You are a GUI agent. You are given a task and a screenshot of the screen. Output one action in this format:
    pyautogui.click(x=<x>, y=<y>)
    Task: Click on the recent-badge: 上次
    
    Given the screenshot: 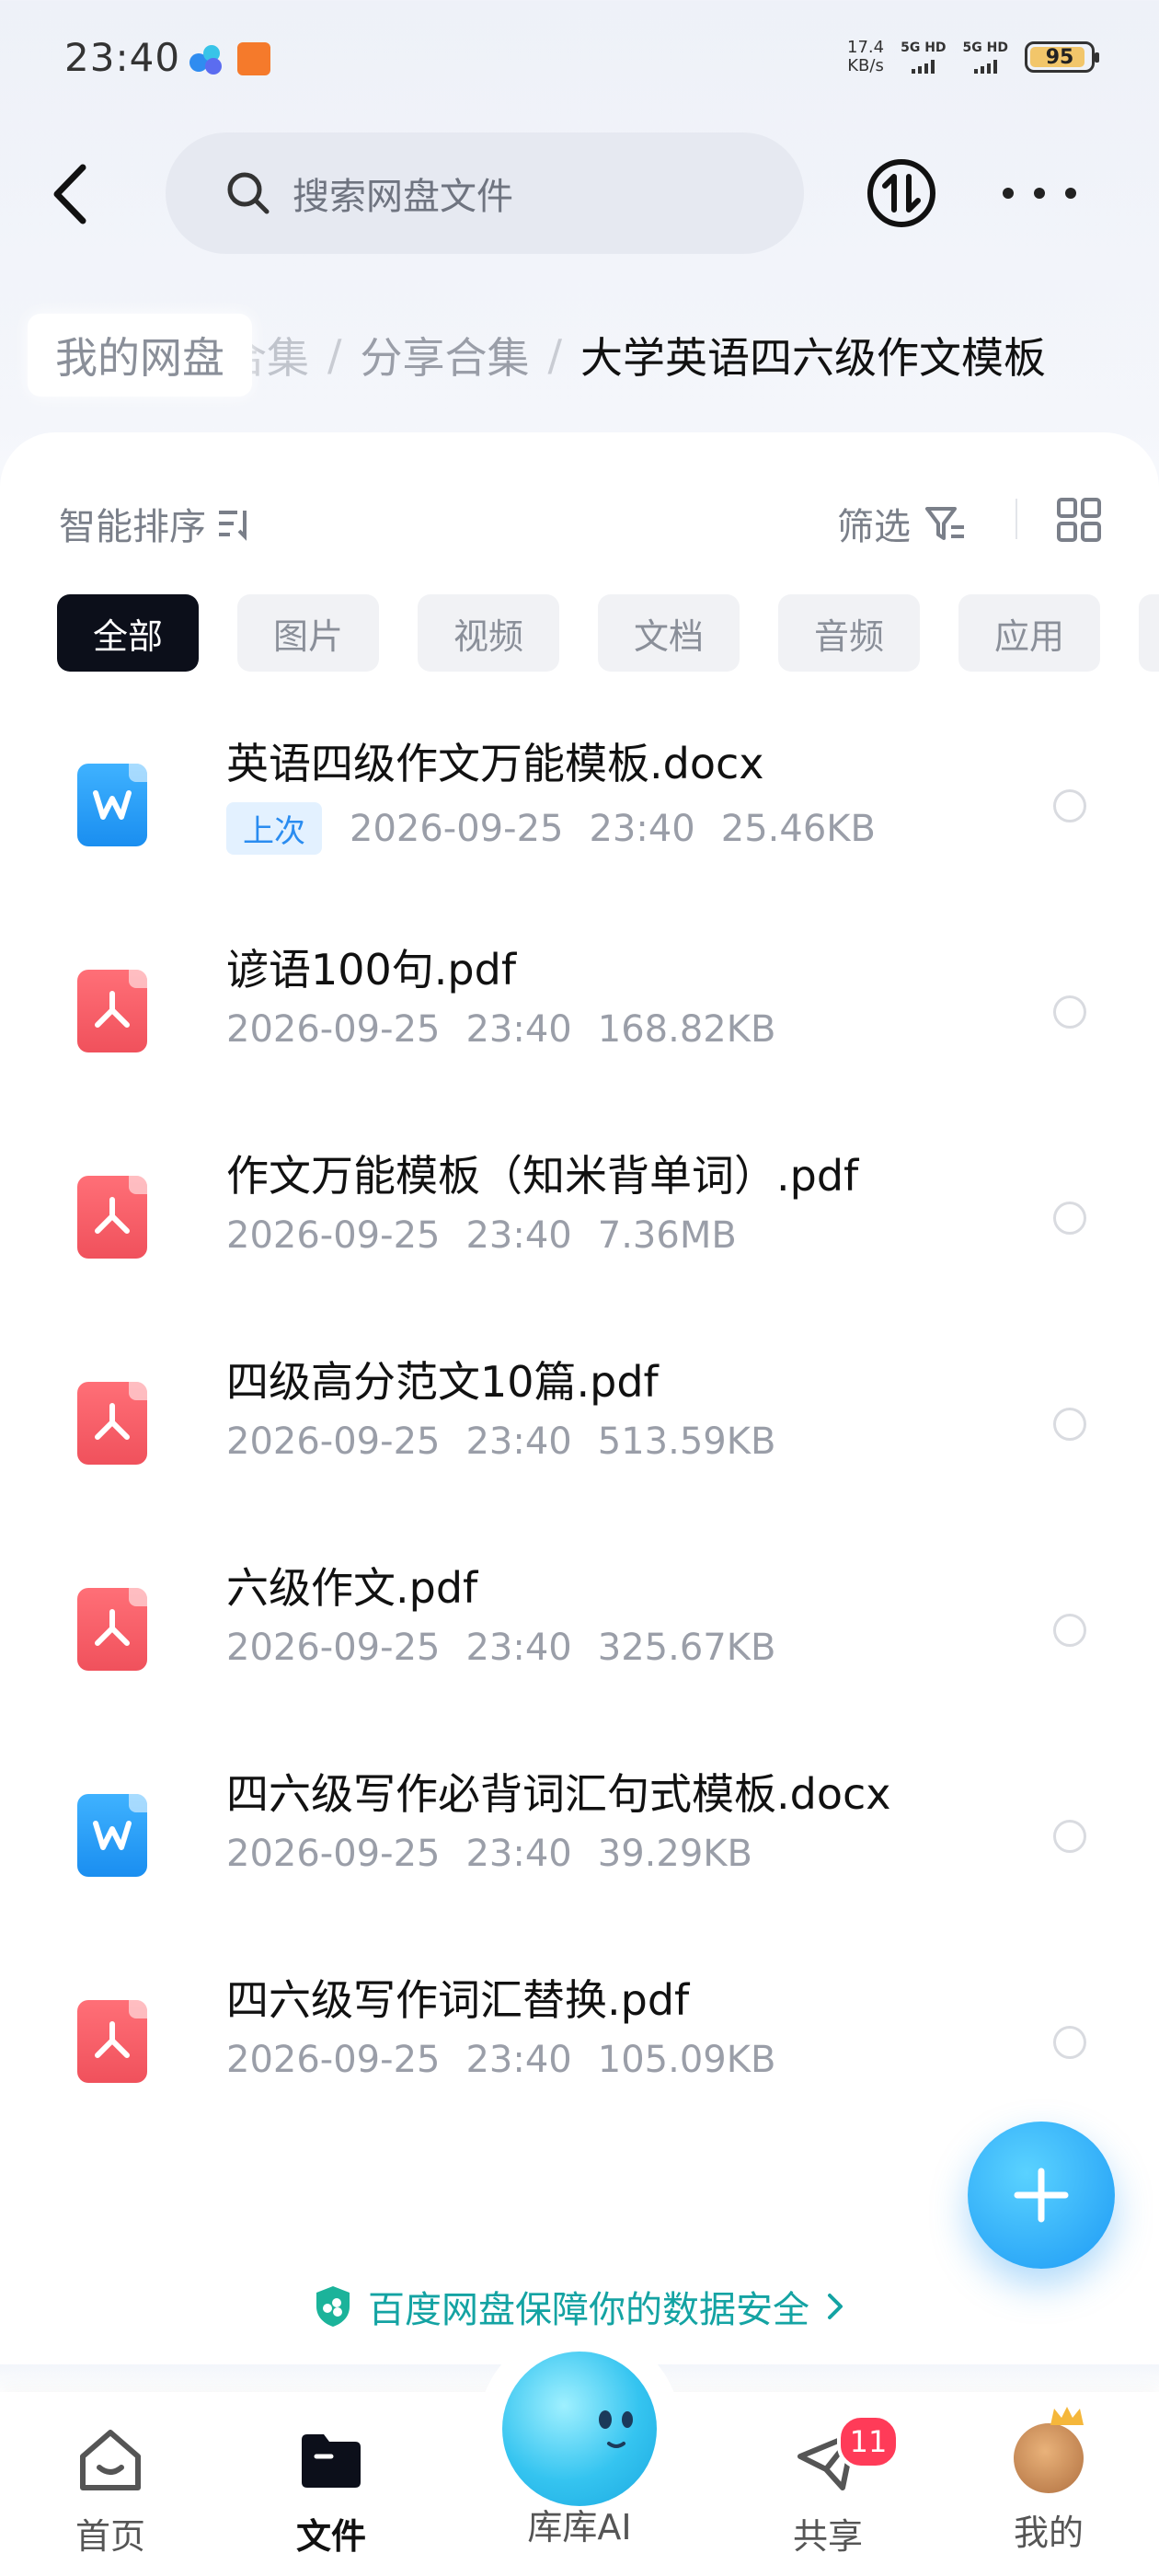 What is the action you would take?
    pyautogui.click(x=274, y=828)
    